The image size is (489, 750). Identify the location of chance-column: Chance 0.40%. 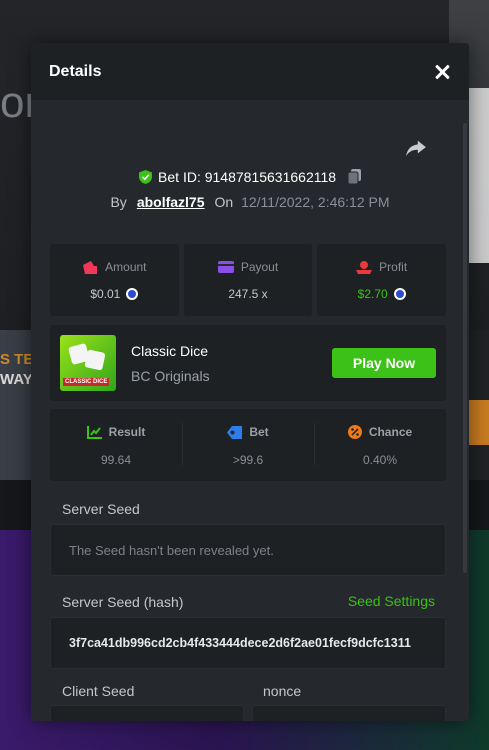
(380, 445).